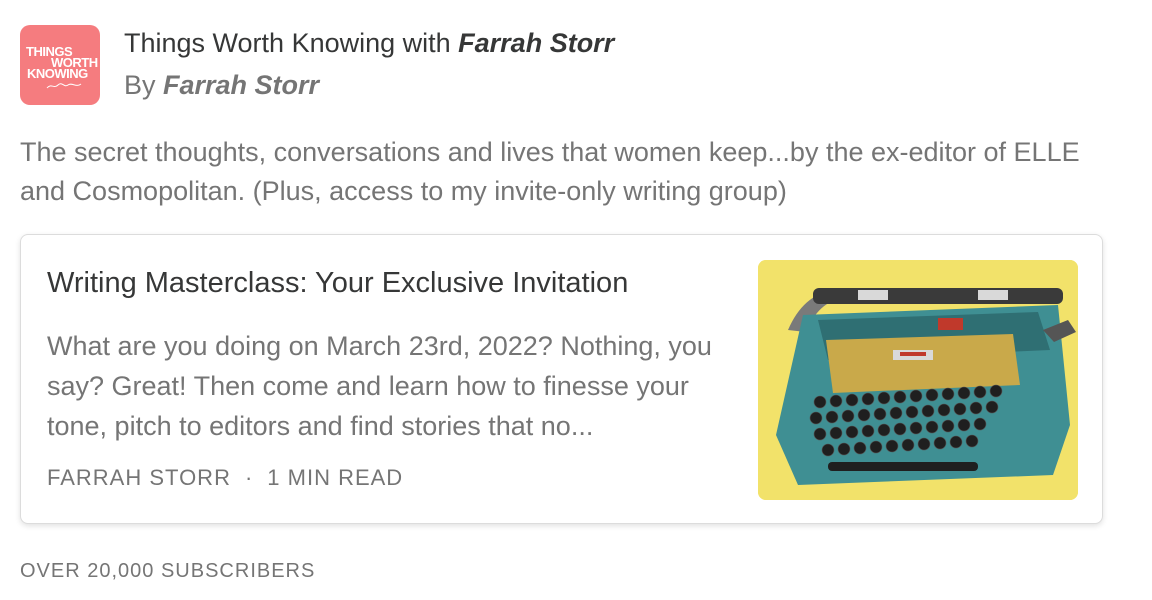 The image size is (1152, 600). I want to click on subscriber-count: OVER 20,000 SUBSCRIBERS, so click(168, 571).